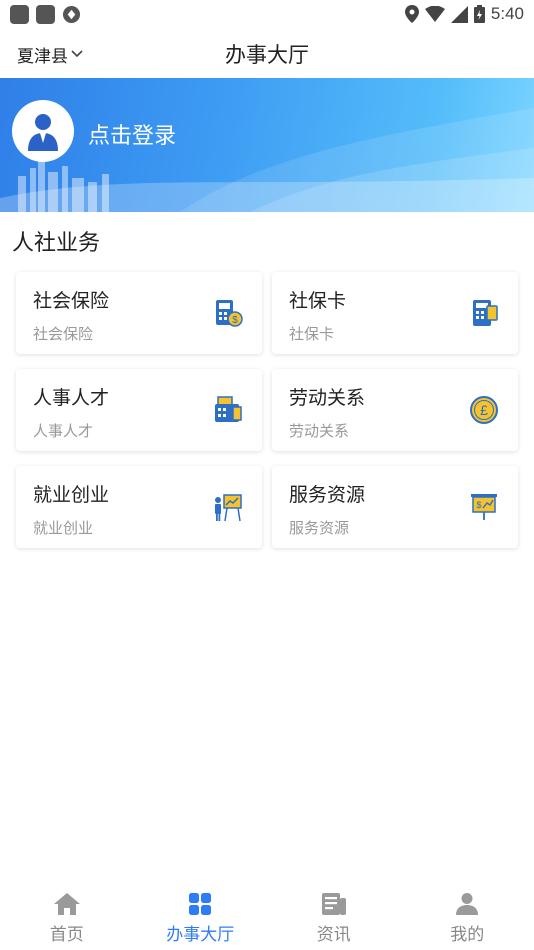  I want to click on nav-home: 首页, so click(67, 915).